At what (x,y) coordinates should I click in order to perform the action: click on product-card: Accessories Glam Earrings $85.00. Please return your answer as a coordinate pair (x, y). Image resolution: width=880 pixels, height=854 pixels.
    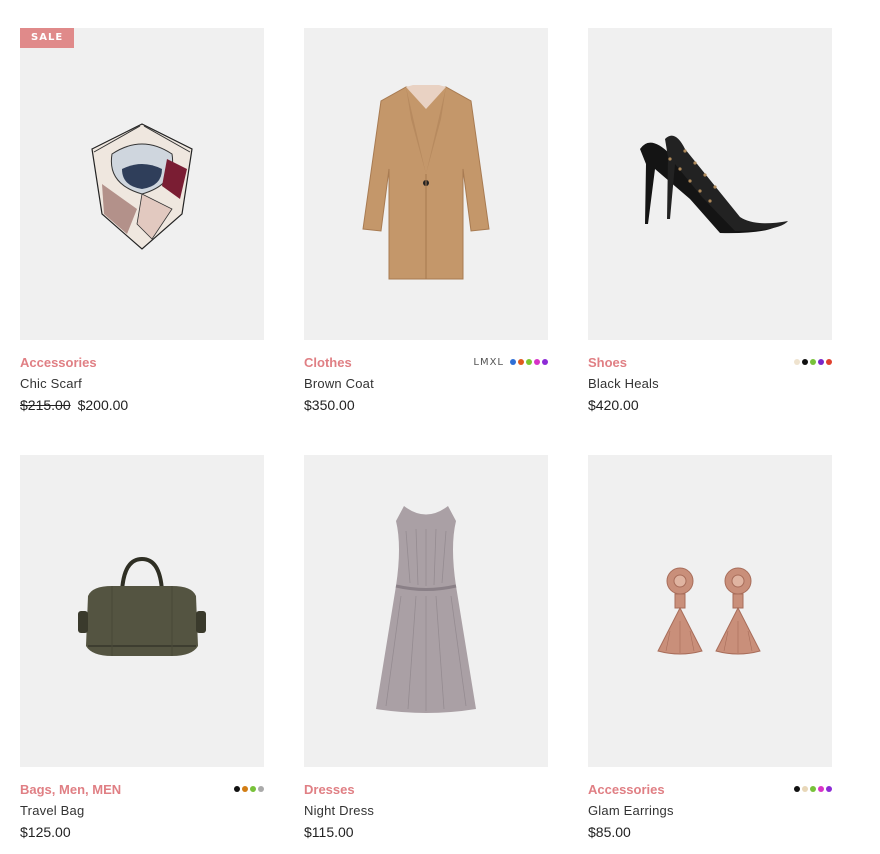
    Looking at the image, I should click on (710, 647).